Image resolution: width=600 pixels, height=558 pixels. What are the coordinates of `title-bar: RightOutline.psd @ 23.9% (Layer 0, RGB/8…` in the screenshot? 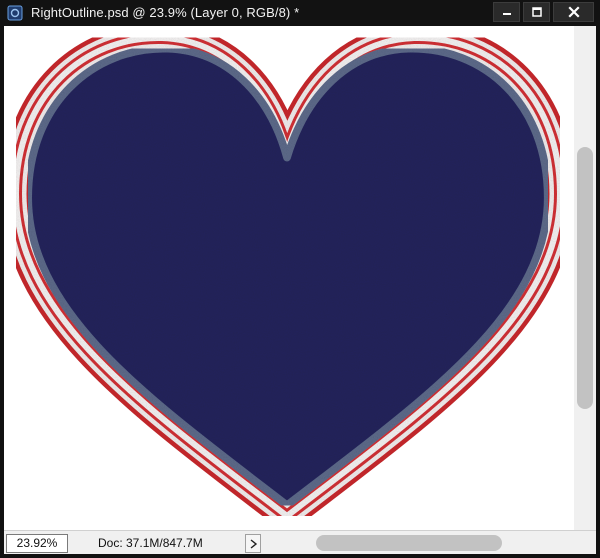 It's located at (300, 13).